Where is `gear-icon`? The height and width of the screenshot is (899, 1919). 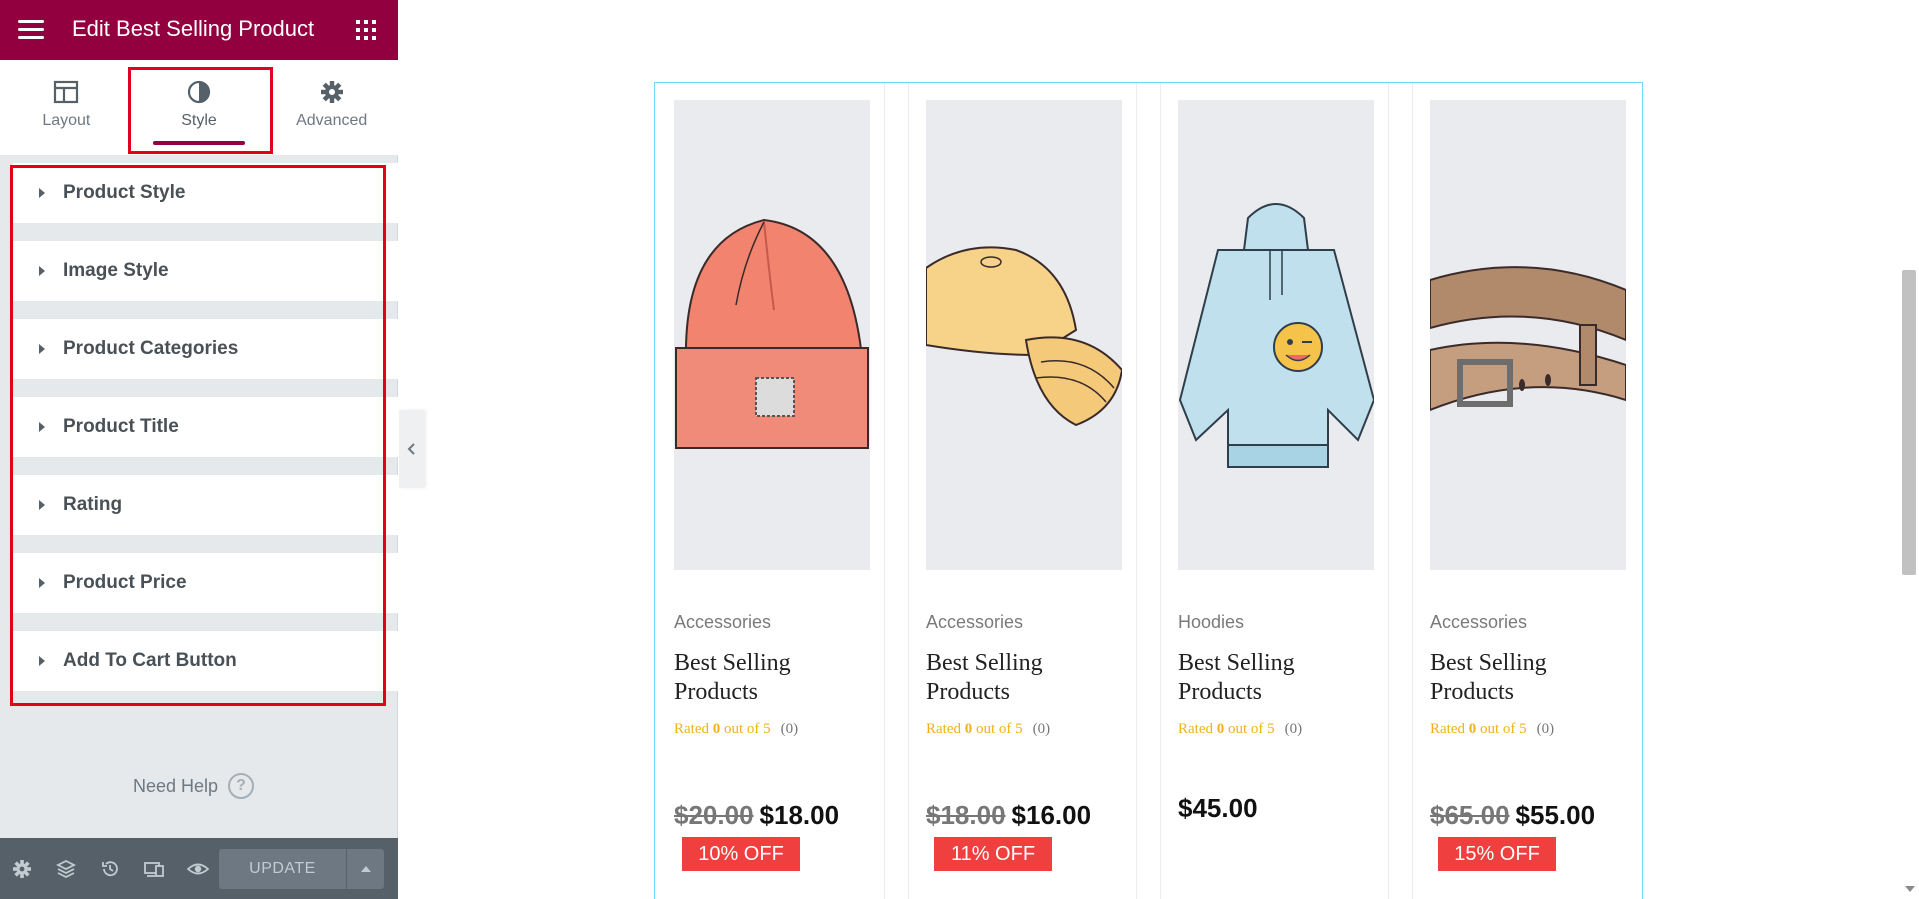 gear-icon is located at coordinates (331, 92).